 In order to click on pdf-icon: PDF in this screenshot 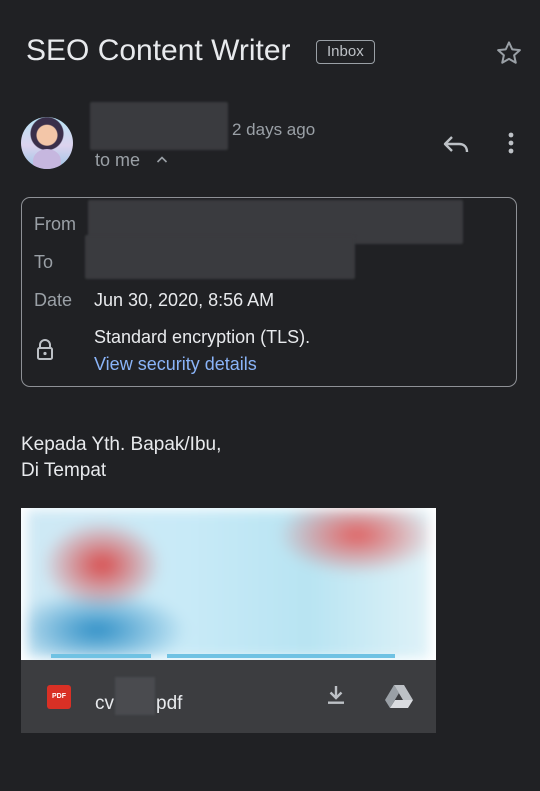, I will do `click(59, 697)`.